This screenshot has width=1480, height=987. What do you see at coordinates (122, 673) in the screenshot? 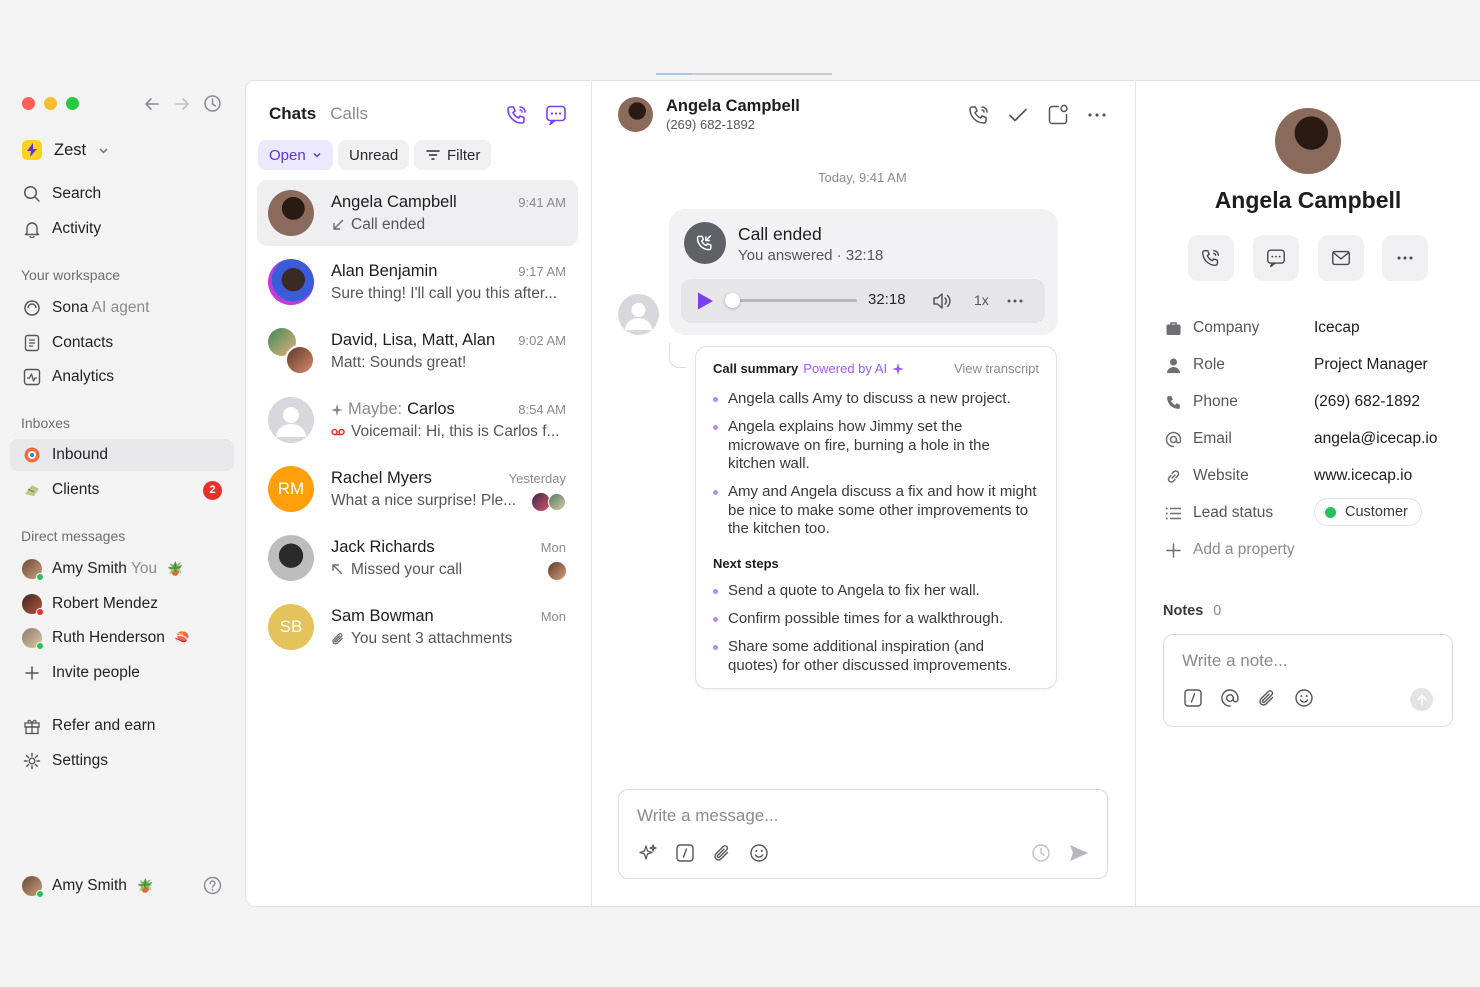
I see `invite-people-button: Invite people` at bounding box center [122, 673].